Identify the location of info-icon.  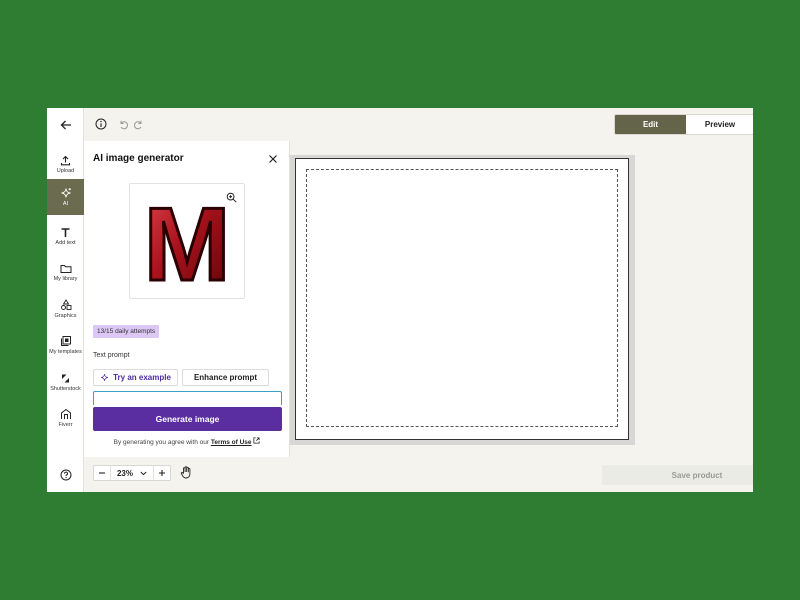
(101, 124).